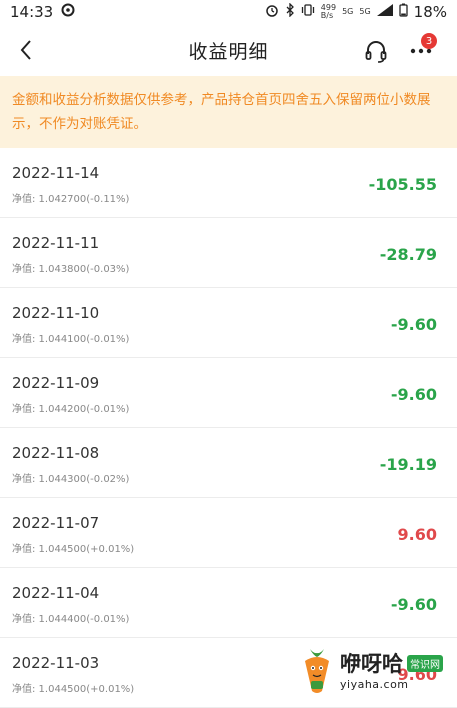 Image resolution: width=457 pixels, height=708 pixels. What do you see at coordinates (308, 12) in the screenshot?
I see `vibrate-icon` at bounding box center [308, 12].